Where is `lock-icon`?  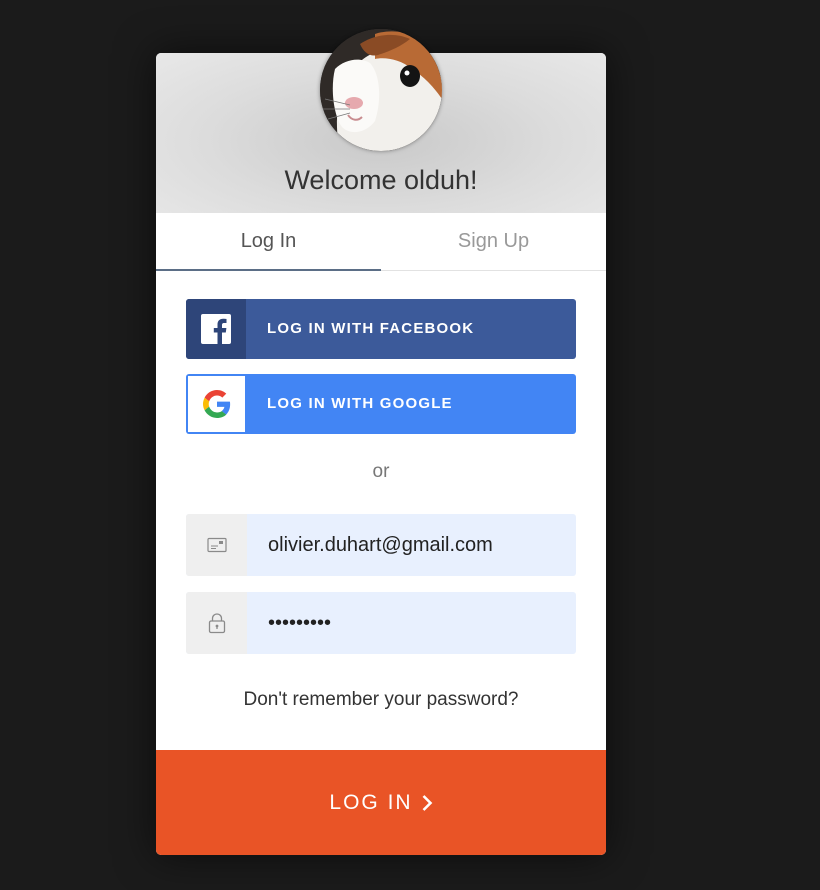 lock-icon is located at coordinates (216, 623).